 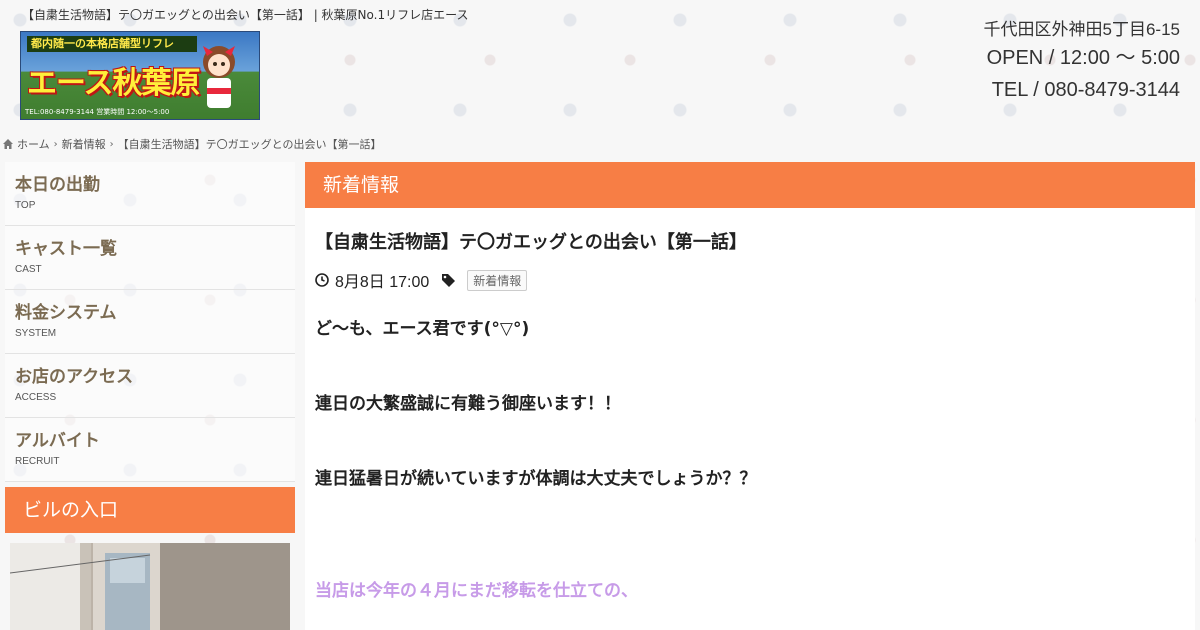 I want to click on sidebar-item-today: 本日の出勤 TOP, so click(x=150, y=194).